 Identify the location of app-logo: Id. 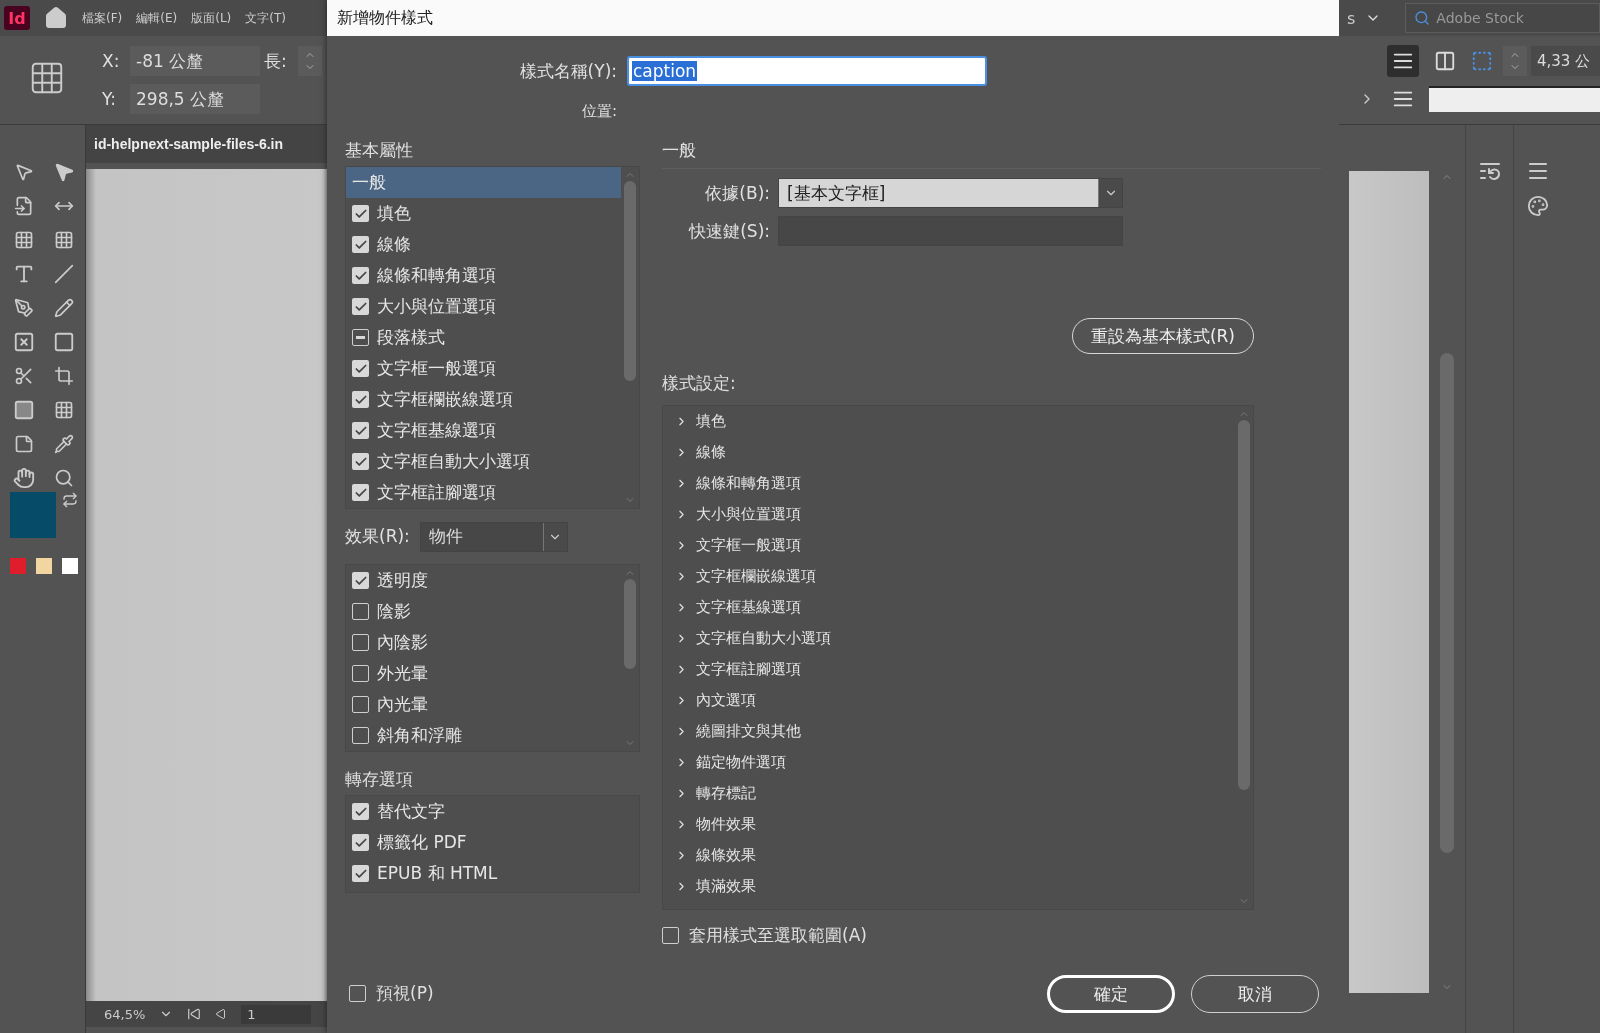
(17, 18).